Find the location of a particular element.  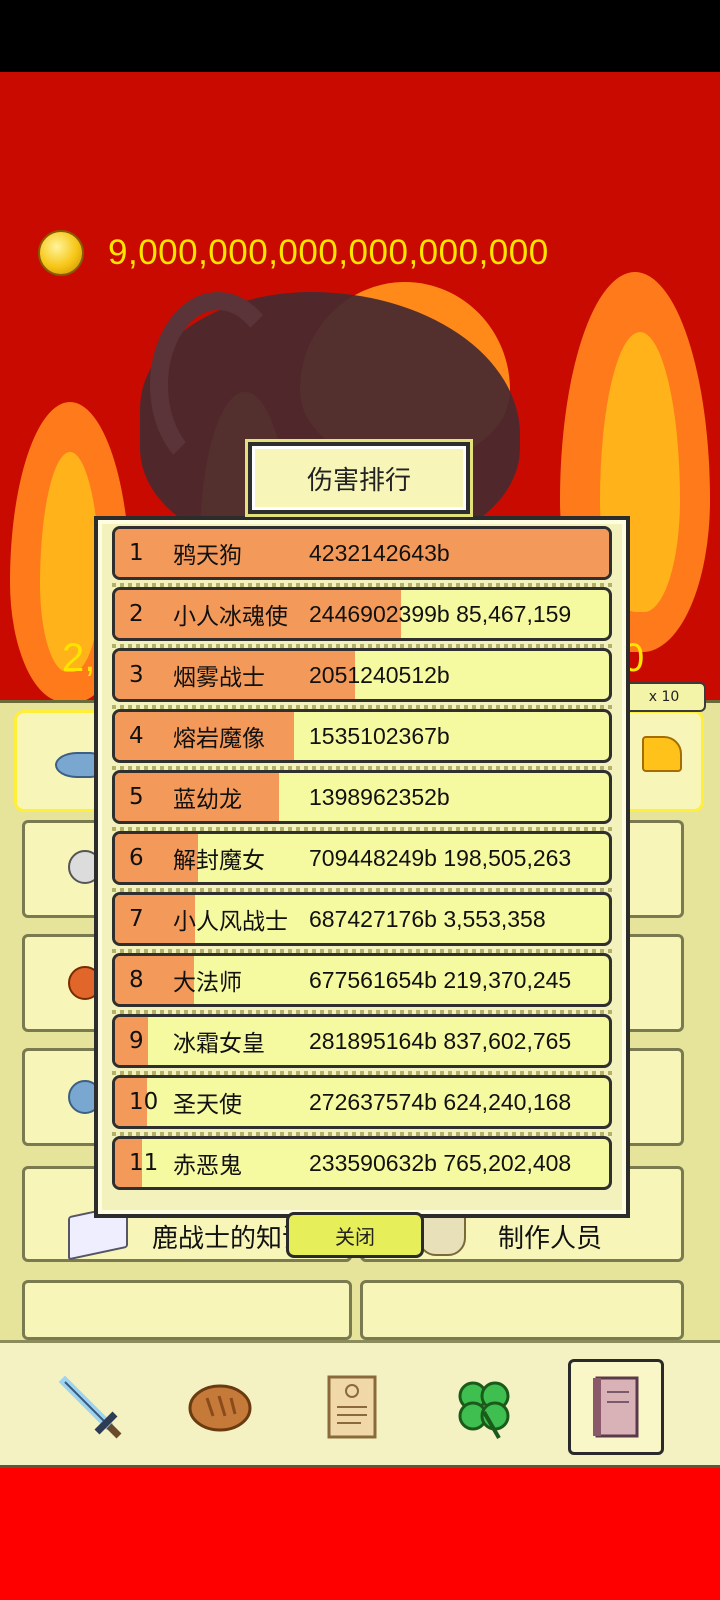

rank-number: 10 is located at coordinates (144, 1102).